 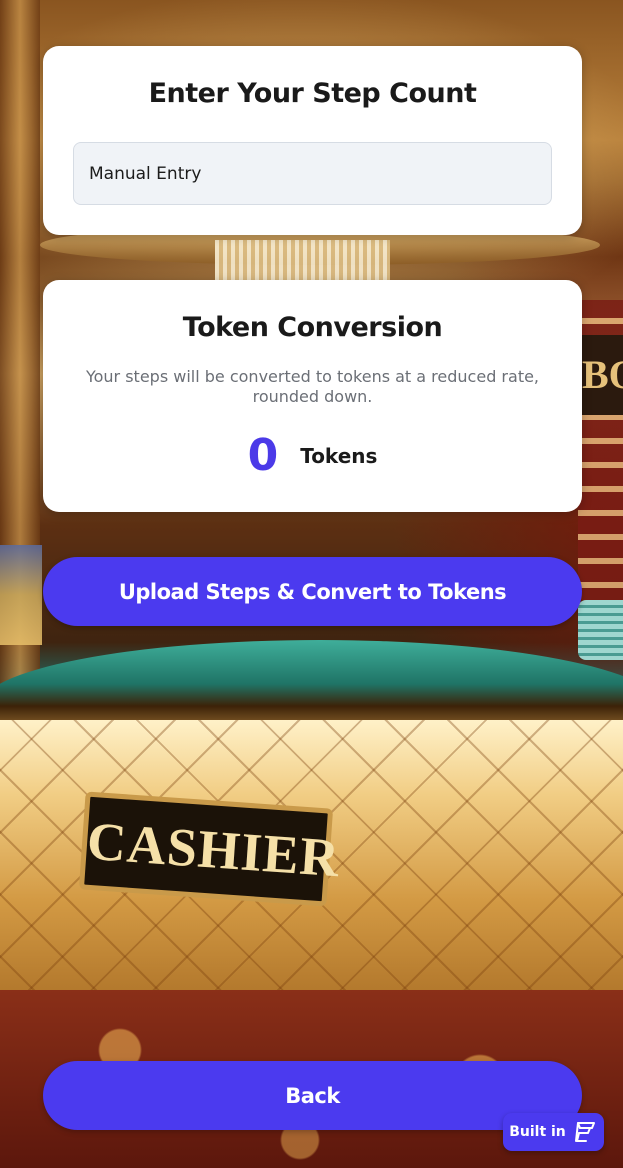 What do you see at coordinates (210, 849) in the screenshot?
I see `background-cashier-sign: CASHIER` at bounding box center [210, 849].